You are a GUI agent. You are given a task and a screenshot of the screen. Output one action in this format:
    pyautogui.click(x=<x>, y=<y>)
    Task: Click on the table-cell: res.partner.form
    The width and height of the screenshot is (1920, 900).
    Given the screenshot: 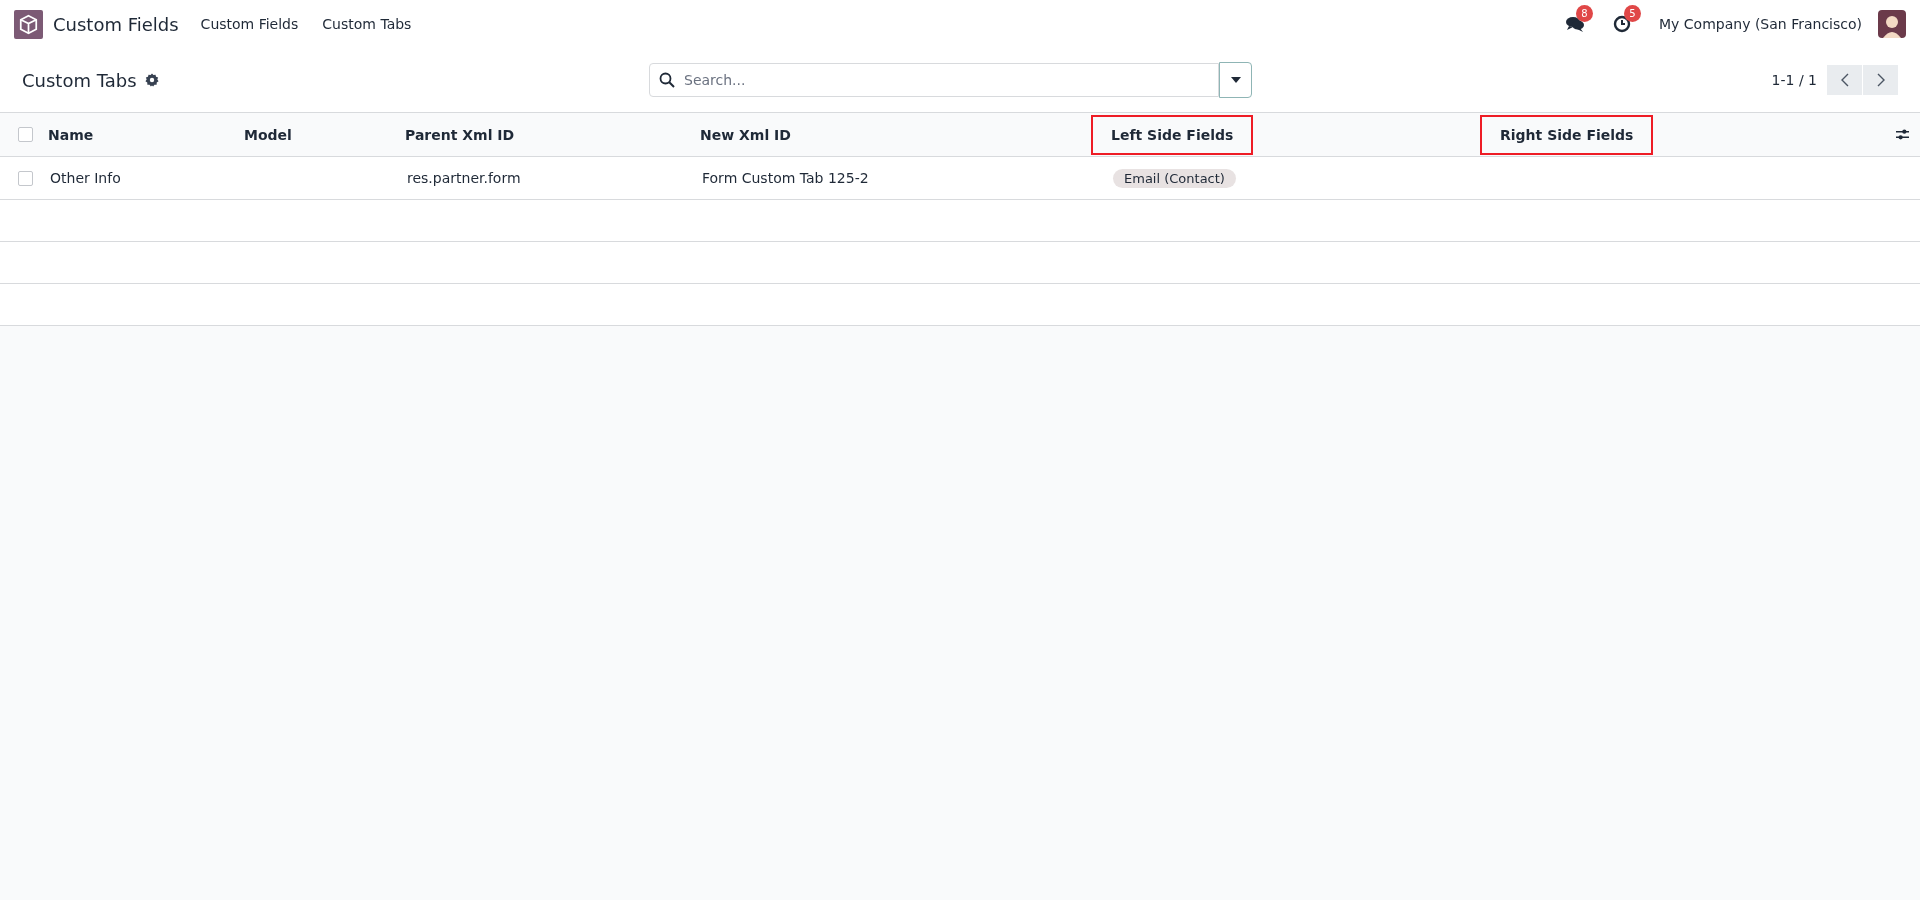 What is the action you would take?
    pyautogui.click(x=464, y=178)
    